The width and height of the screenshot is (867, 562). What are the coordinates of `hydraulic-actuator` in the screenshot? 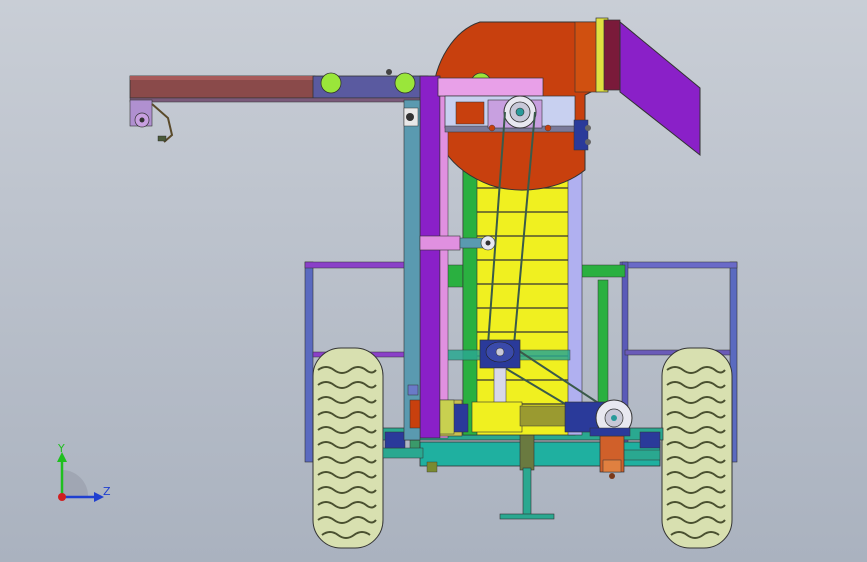 It's located at (457, 243).